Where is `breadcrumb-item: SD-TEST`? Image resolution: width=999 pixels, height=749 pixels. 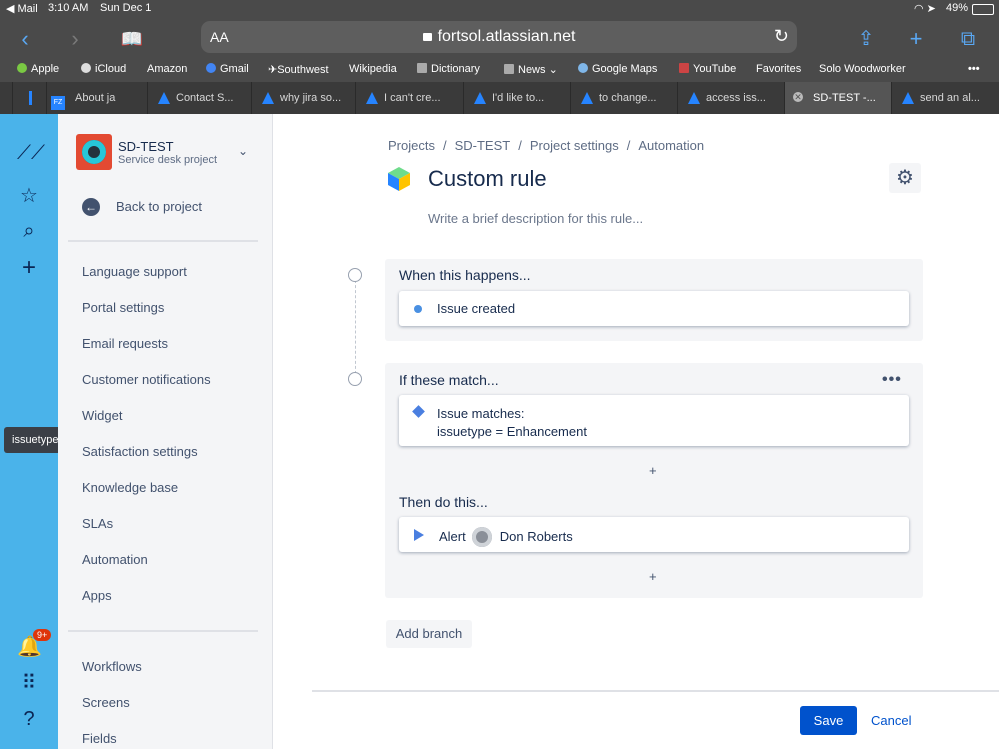
breadcrumb-item: SD-TEST is located at coordinates (483, 145).